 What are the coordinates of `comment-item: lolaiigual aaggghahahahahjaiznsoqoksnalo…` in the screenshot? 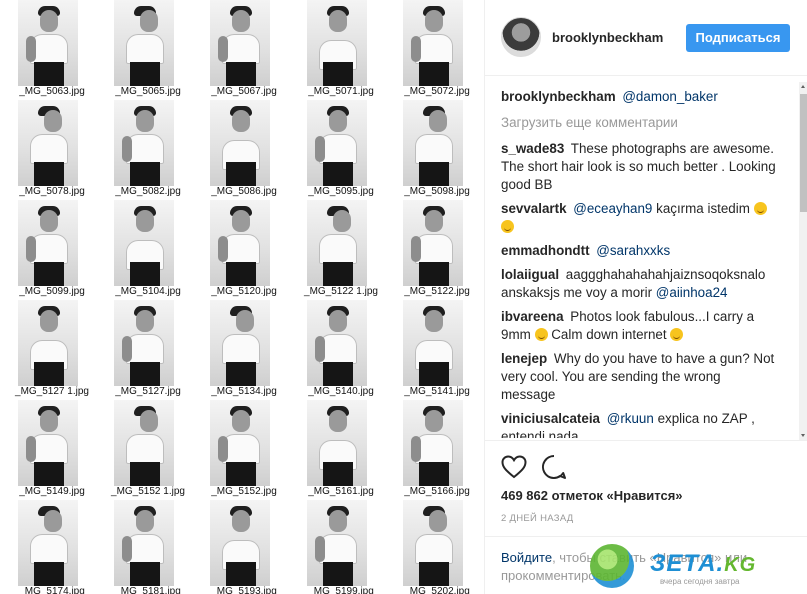 It's located at (639, 284).